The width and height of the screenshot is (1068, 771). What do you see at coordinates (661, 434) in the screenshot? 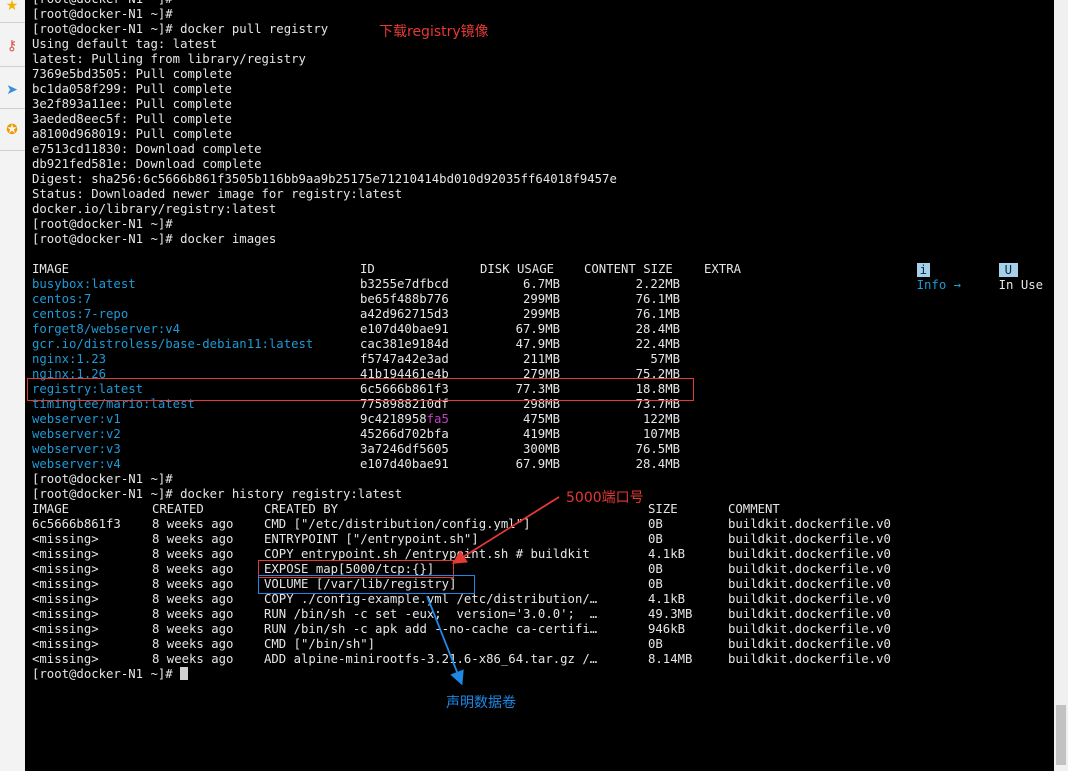
I see `content-size: 107MB` at bounding box center [661, 434].